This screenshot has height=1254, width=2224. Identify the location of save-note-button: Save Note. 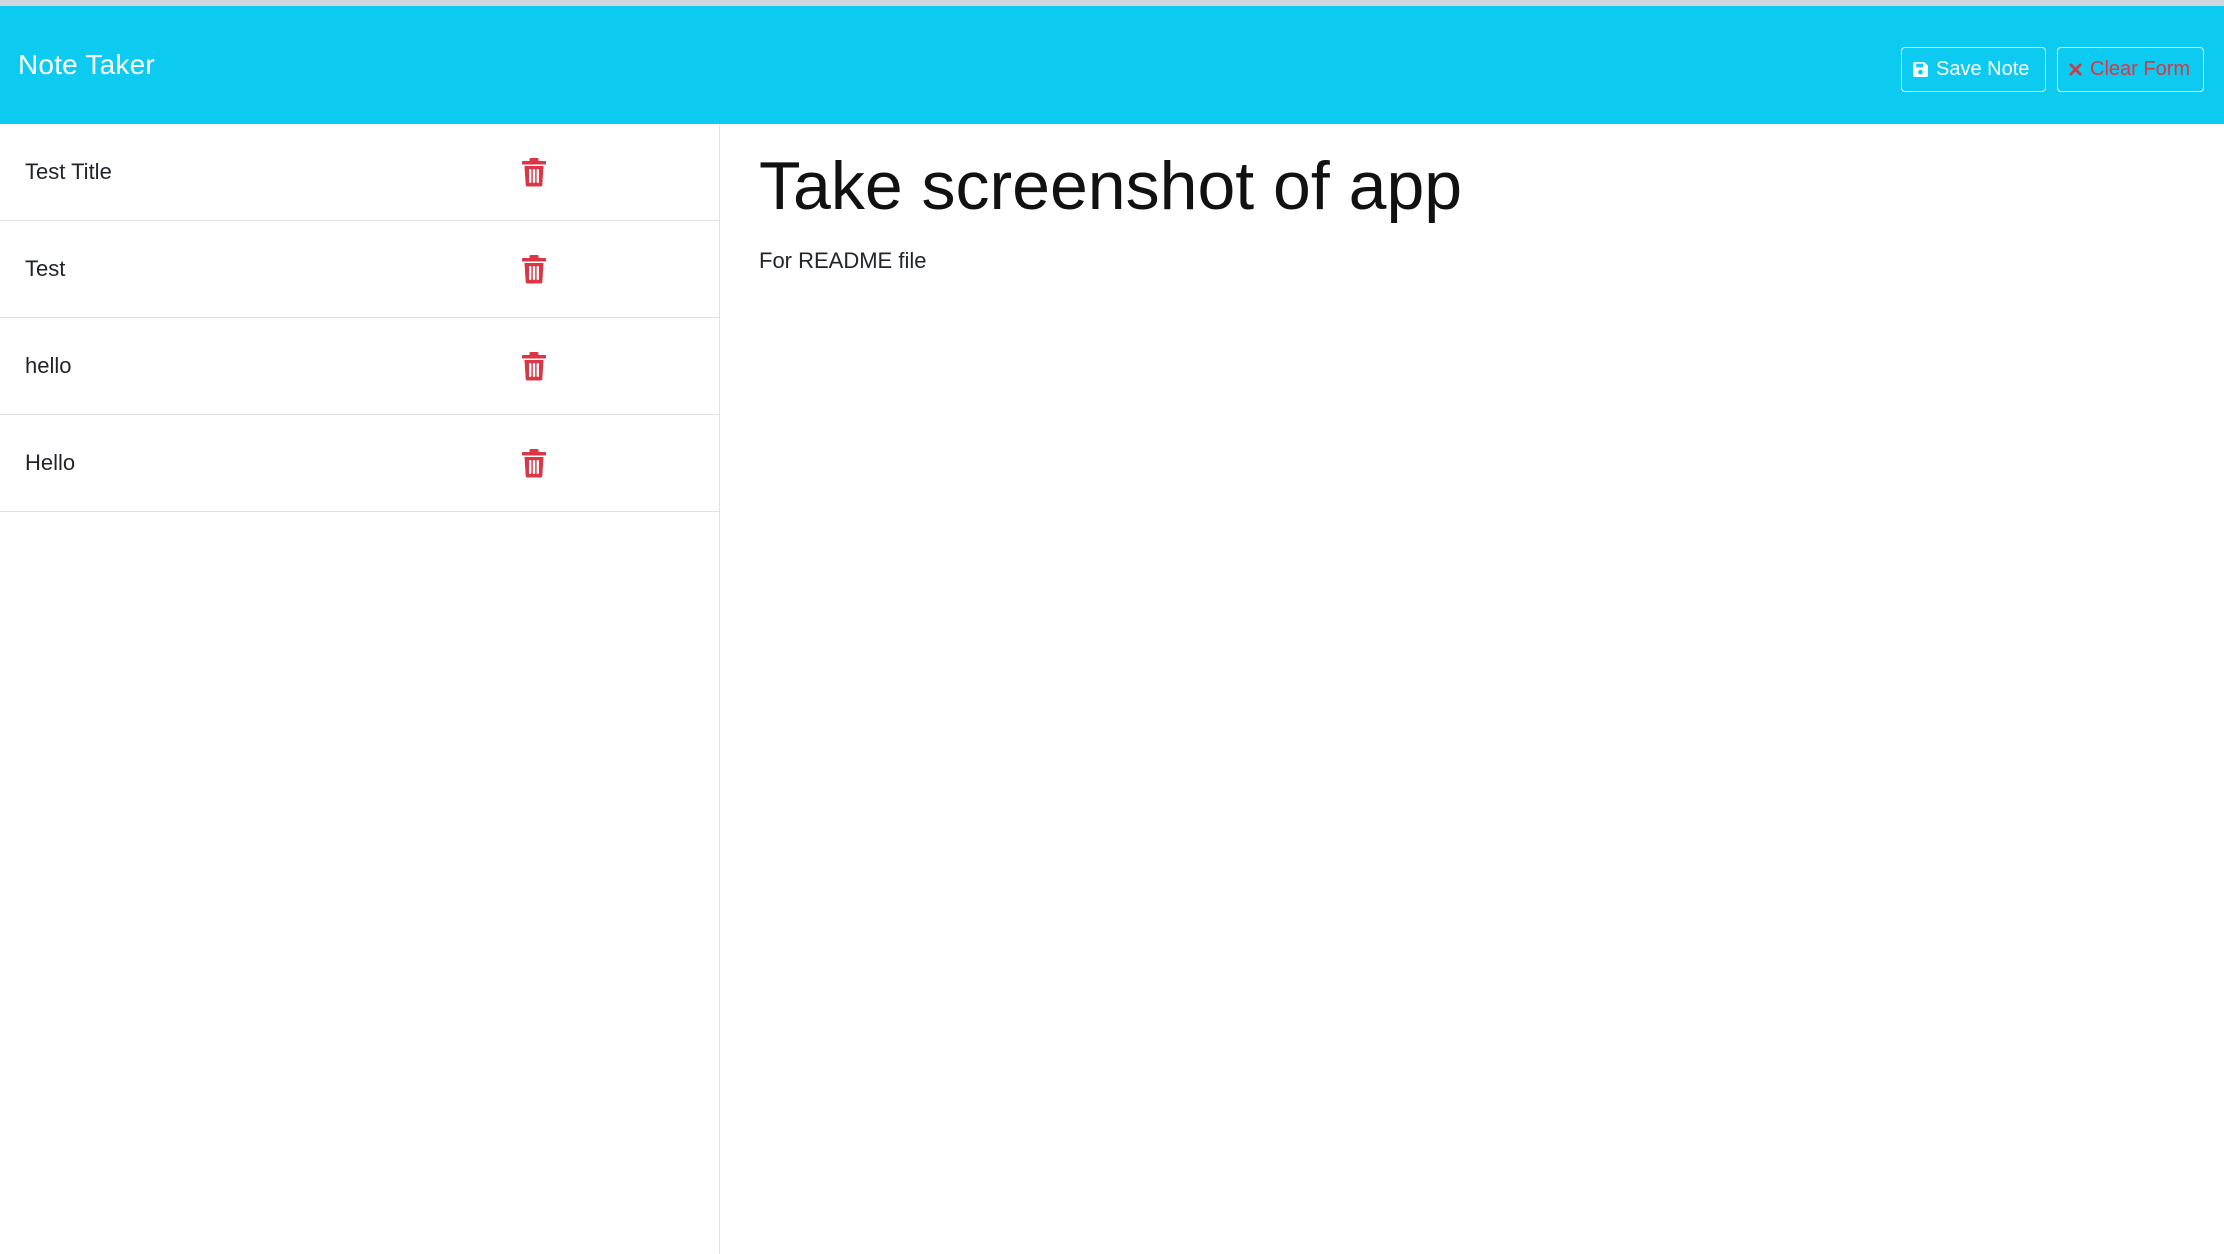
(1973, 69).